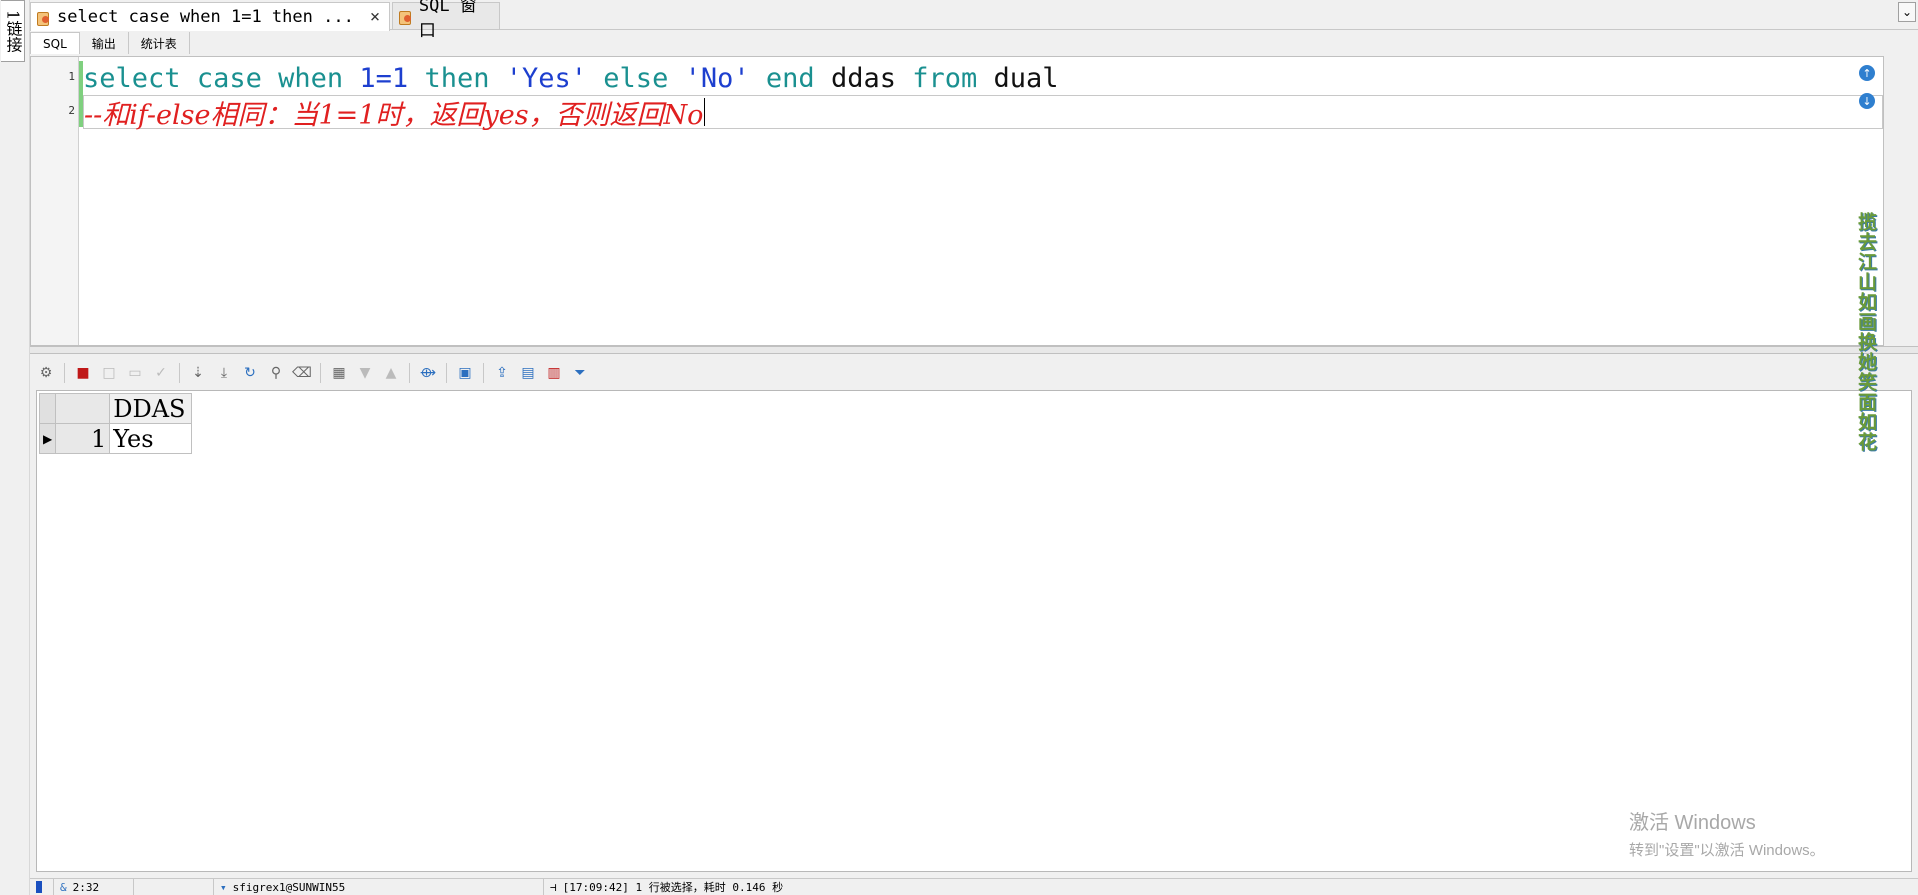 The image size is (1918, 895). What do you see at coordinates (71, 76) in the screenshot?
I see `line-number: 1` at bounding box center [71, 76].